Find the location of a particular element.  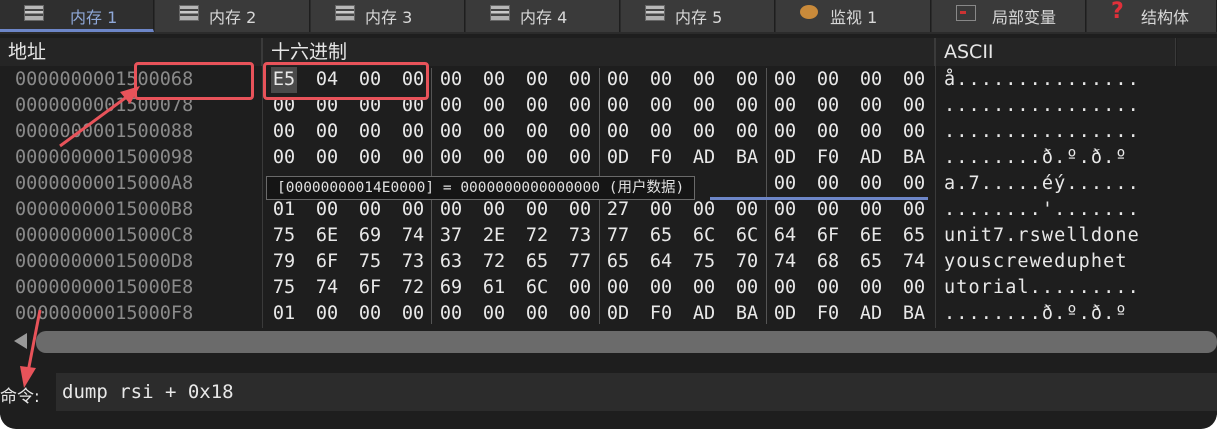

annotation-arrowhead-down is located at coordinates (28, 377).